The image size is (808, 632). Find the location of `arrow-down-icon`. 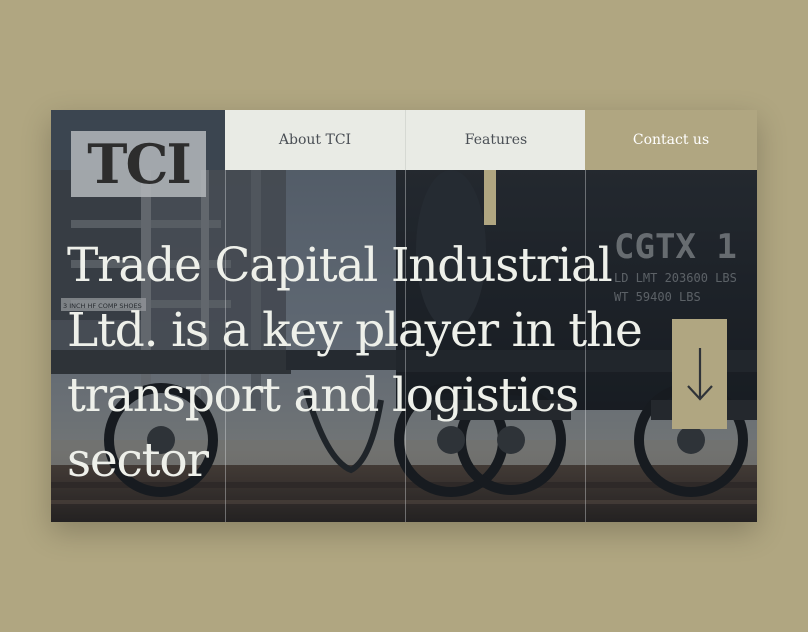

arrow-down-icon is located at coordinates (699, 374).